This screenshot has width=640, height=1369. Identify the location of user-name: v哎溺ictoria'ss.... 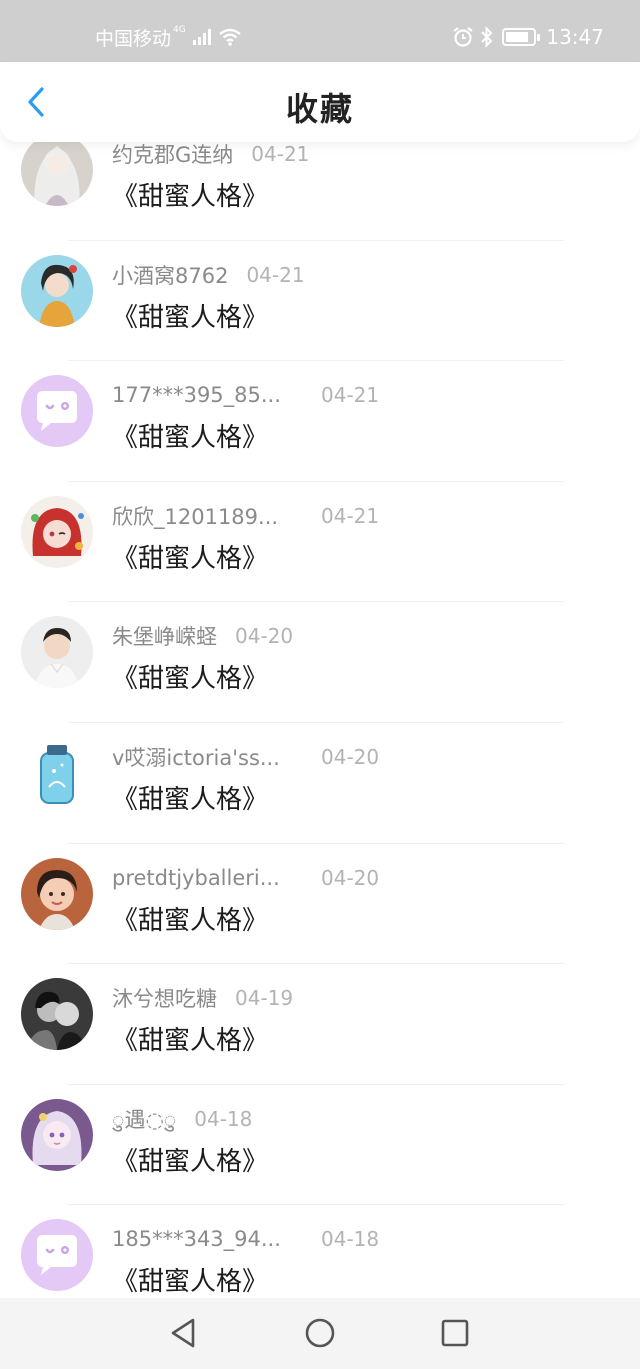
(196, 757).